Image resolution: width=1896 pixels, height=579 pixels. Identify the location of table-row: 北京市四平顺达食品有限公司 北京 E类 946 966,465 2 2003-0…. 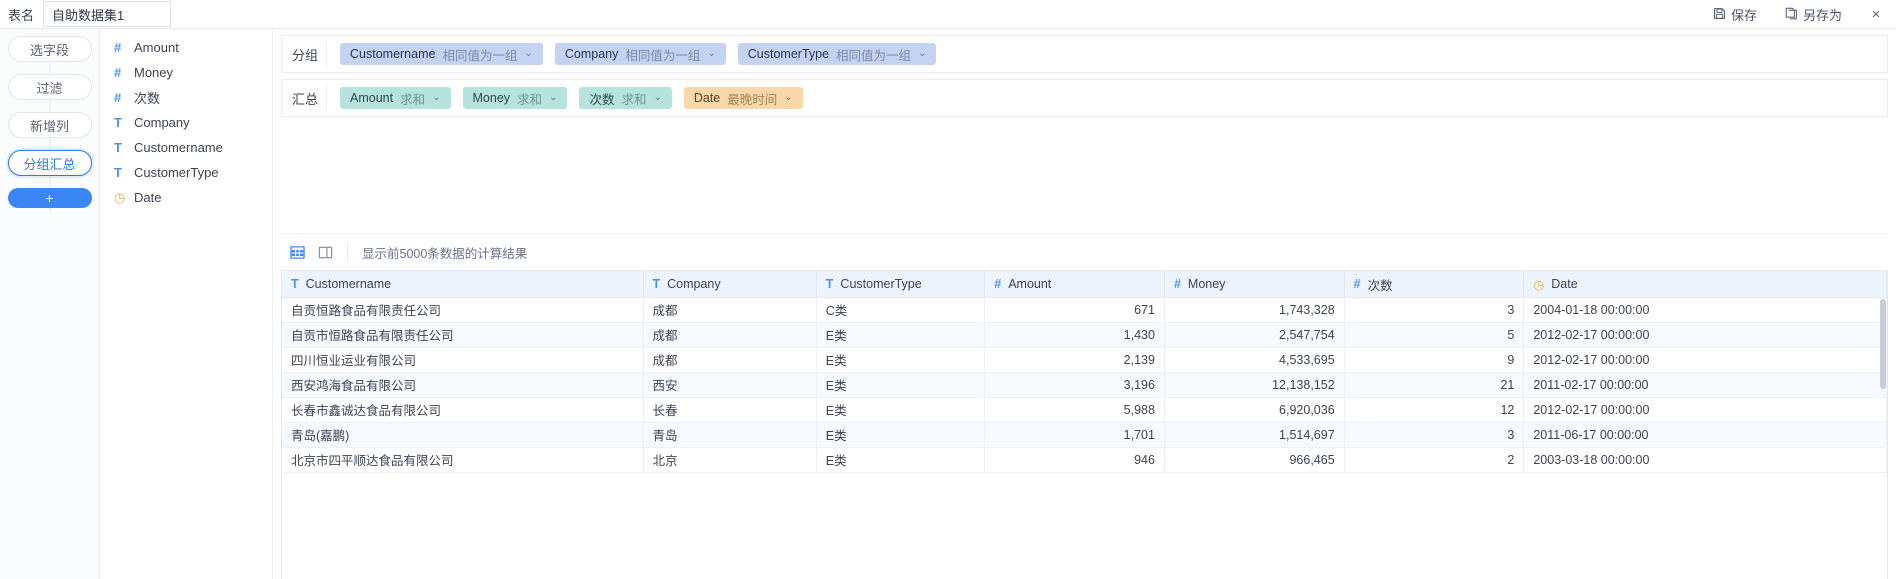
(1084, 460).